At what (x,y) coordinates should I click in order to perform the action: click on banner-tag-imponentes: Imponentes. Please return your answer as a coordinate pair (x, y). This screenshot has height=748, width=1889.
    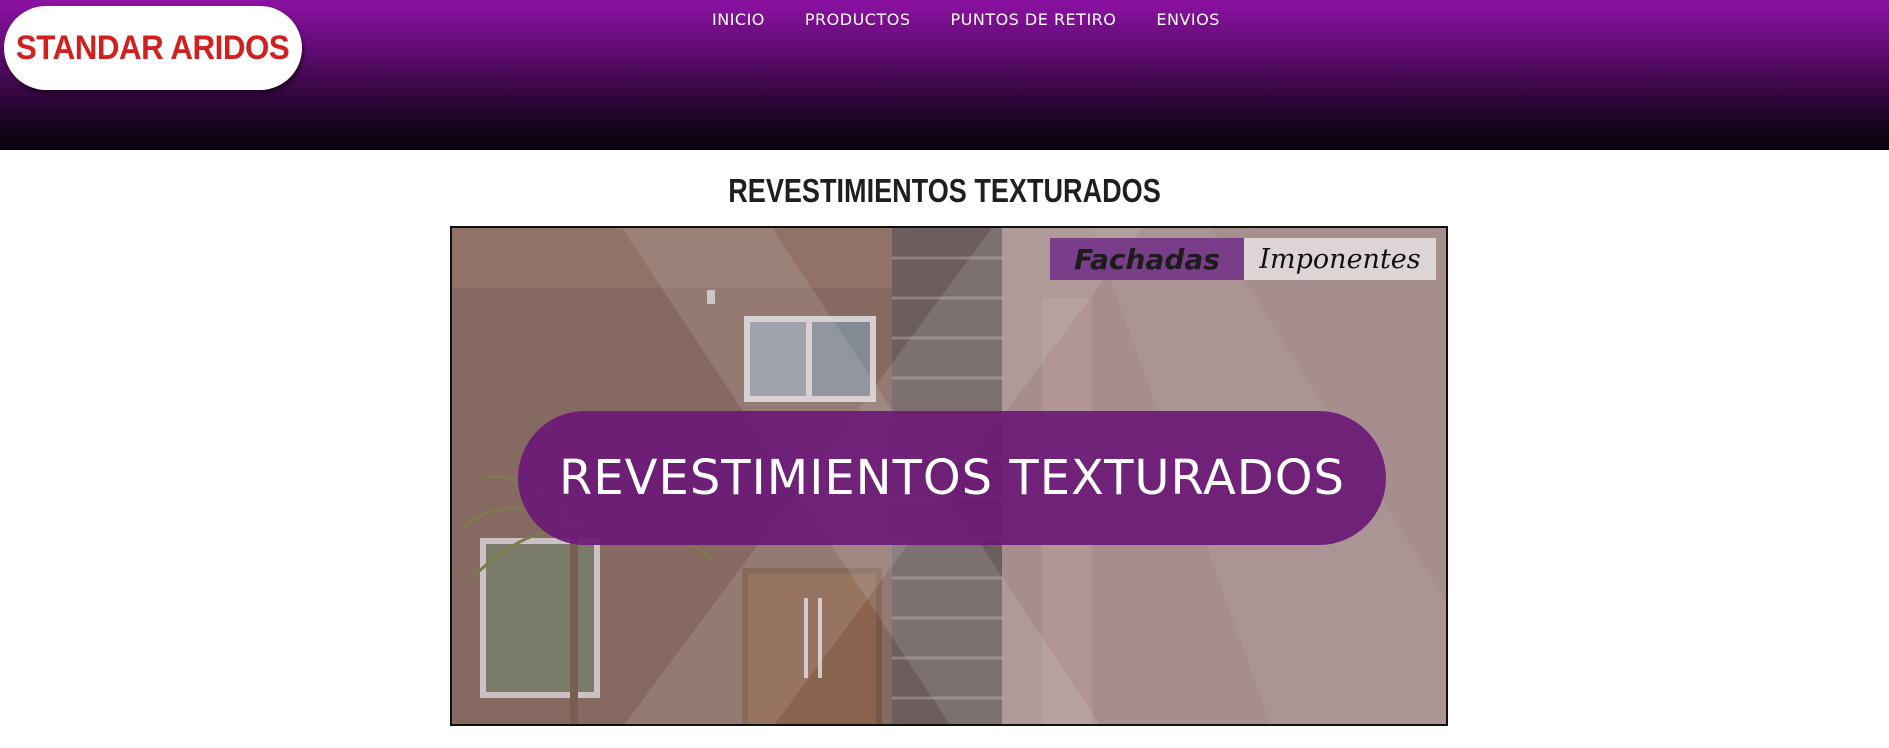
    Looking at the image, I should click on (1340, 259).